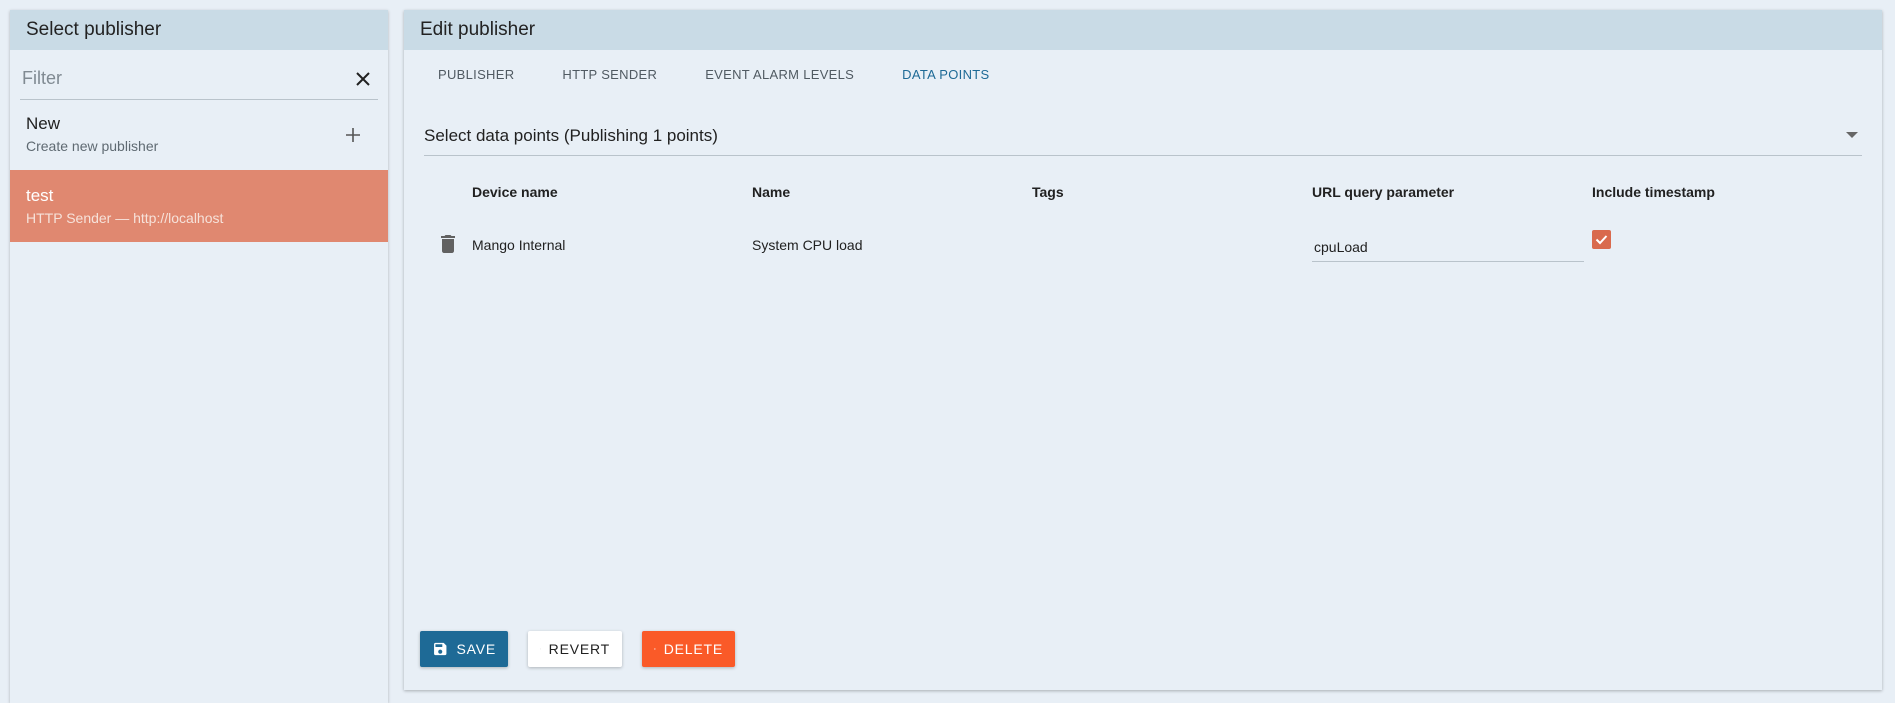 The width and height of the screenshot is (1895, 703). I want to click on data-points-select: Select data points (Publishing 1 points), so click(1143, 136).